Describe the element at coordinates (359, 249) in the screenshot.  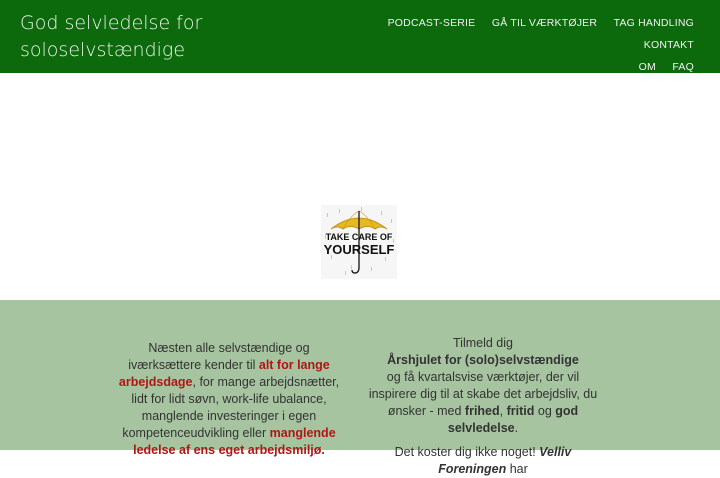
I see `image-caption-yourself: YOURSELF` at that location.